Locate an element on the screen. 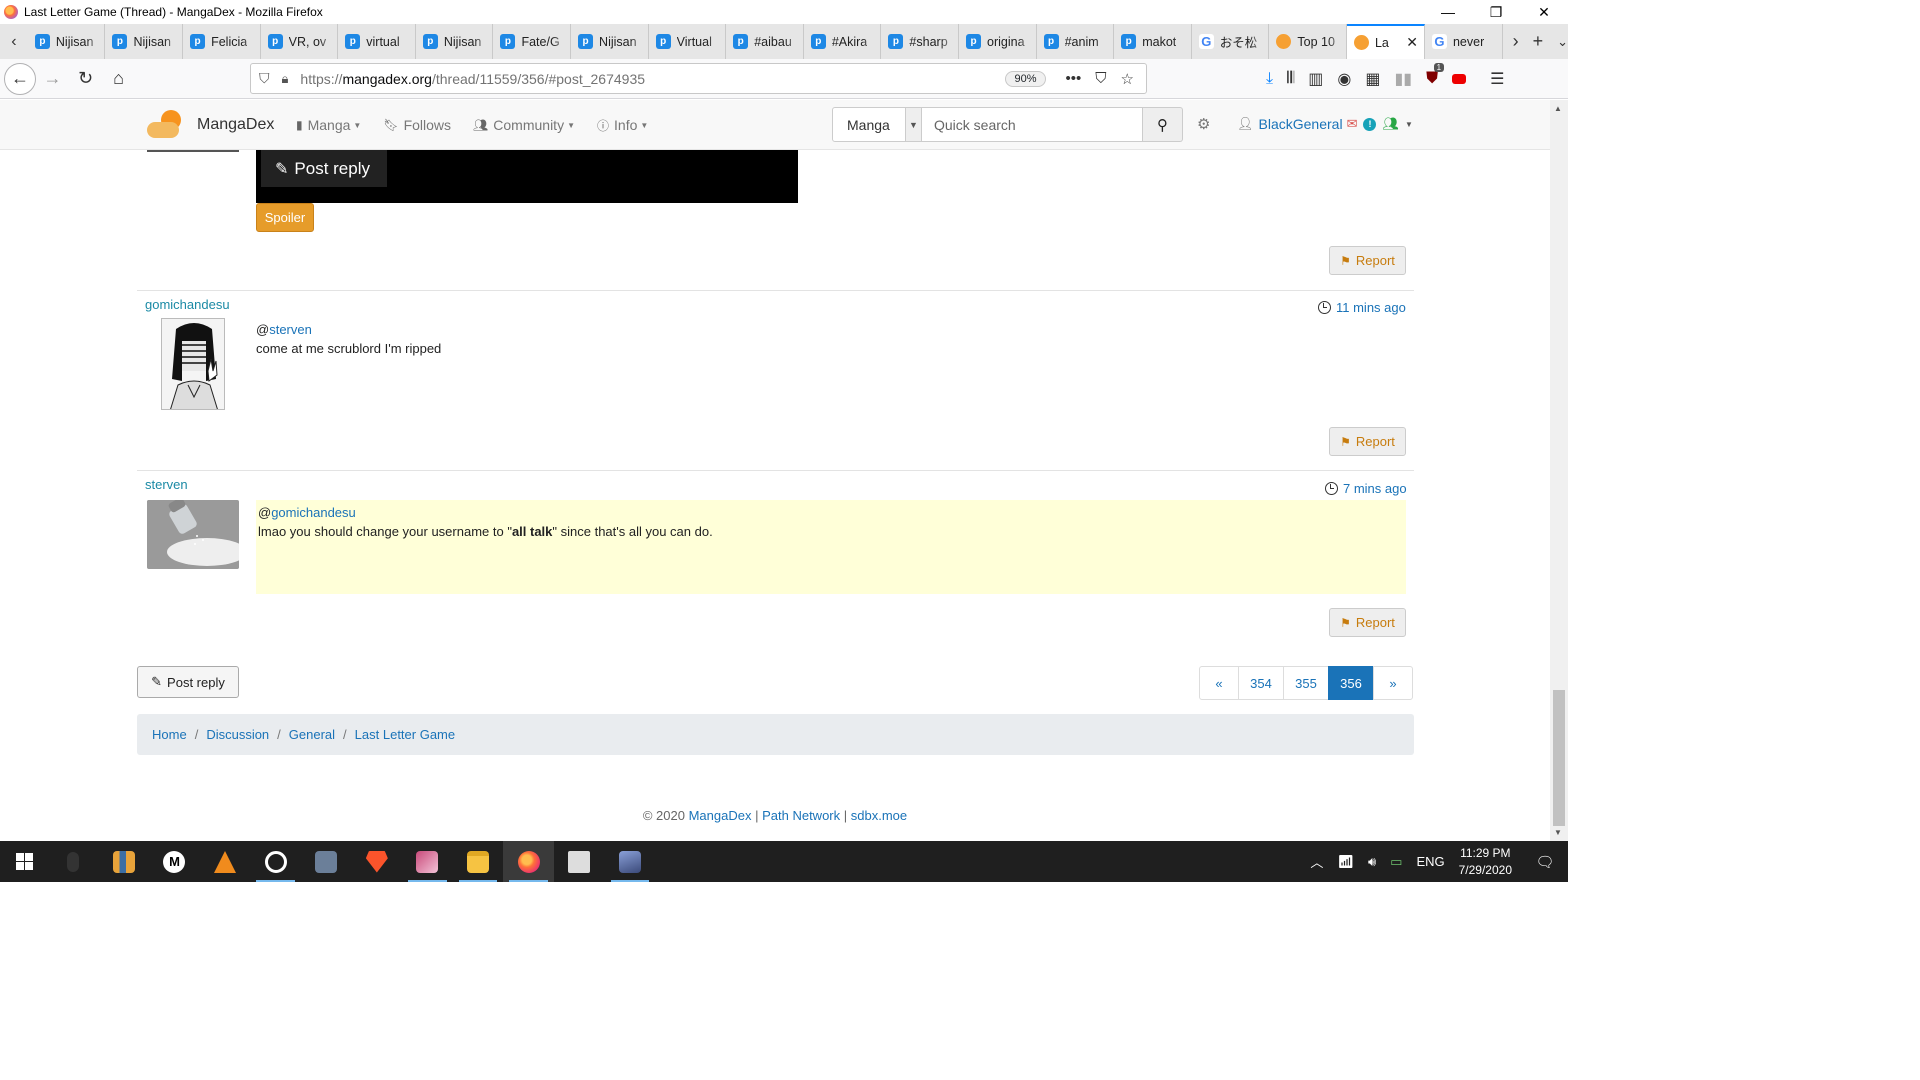 The image size is (1920, 1080). browser-tab: Top 10 is located at coordinates (1308, 41).